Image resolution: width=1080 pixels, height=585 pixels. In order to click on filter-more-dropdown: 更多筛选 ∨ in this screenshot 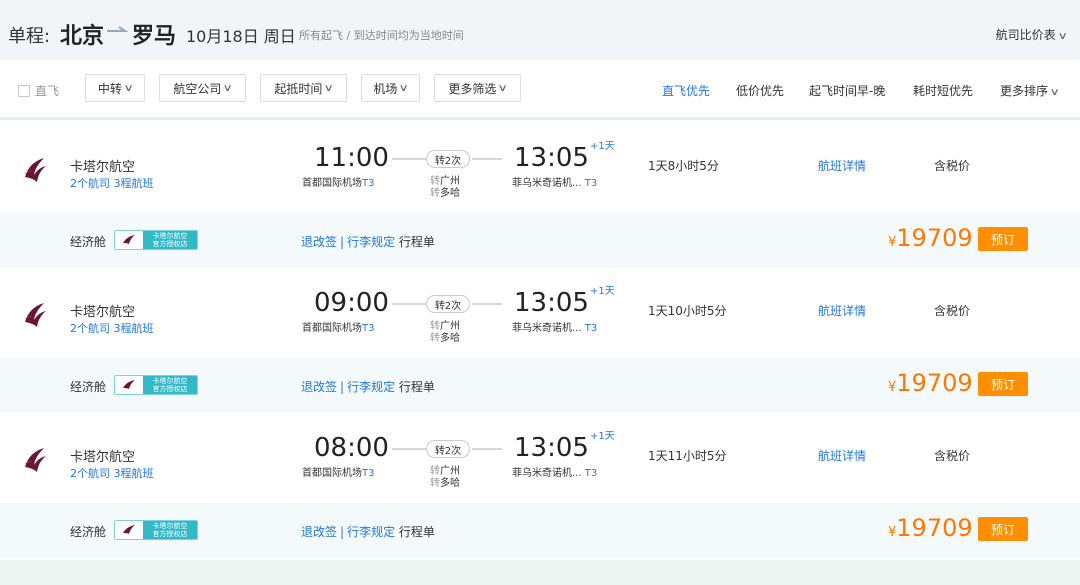, I will do `click(477, 88)`.